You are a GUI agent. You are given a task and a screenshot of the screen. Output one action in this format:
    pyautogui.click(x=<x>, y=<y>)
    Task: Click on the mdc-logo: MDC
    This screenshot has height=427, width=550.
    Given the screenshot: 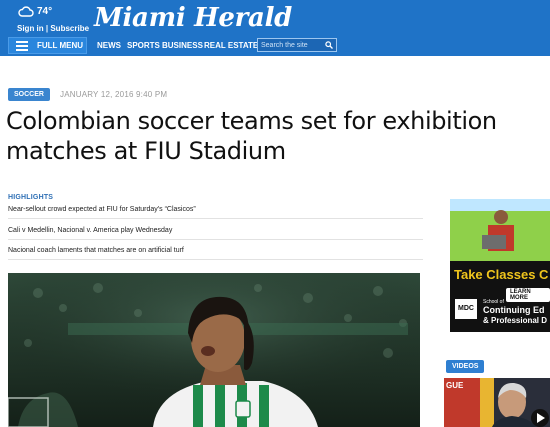 What is the action you would take?
    pyautogui.click(x=466, y=309)
    